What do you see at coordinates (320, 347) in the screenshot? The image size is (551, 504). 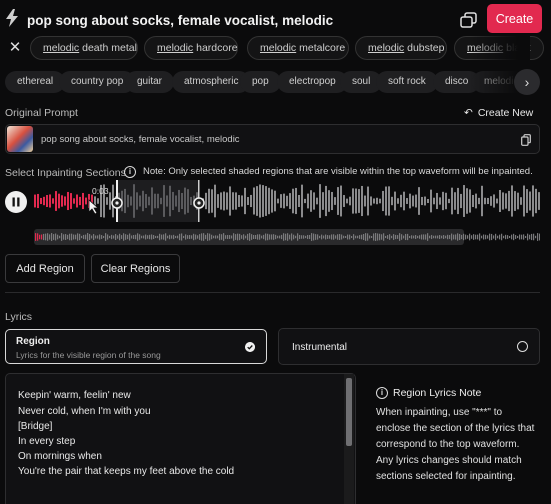 I see `instrumental-option-title: Instrumental` at bounding box center [320, 347].